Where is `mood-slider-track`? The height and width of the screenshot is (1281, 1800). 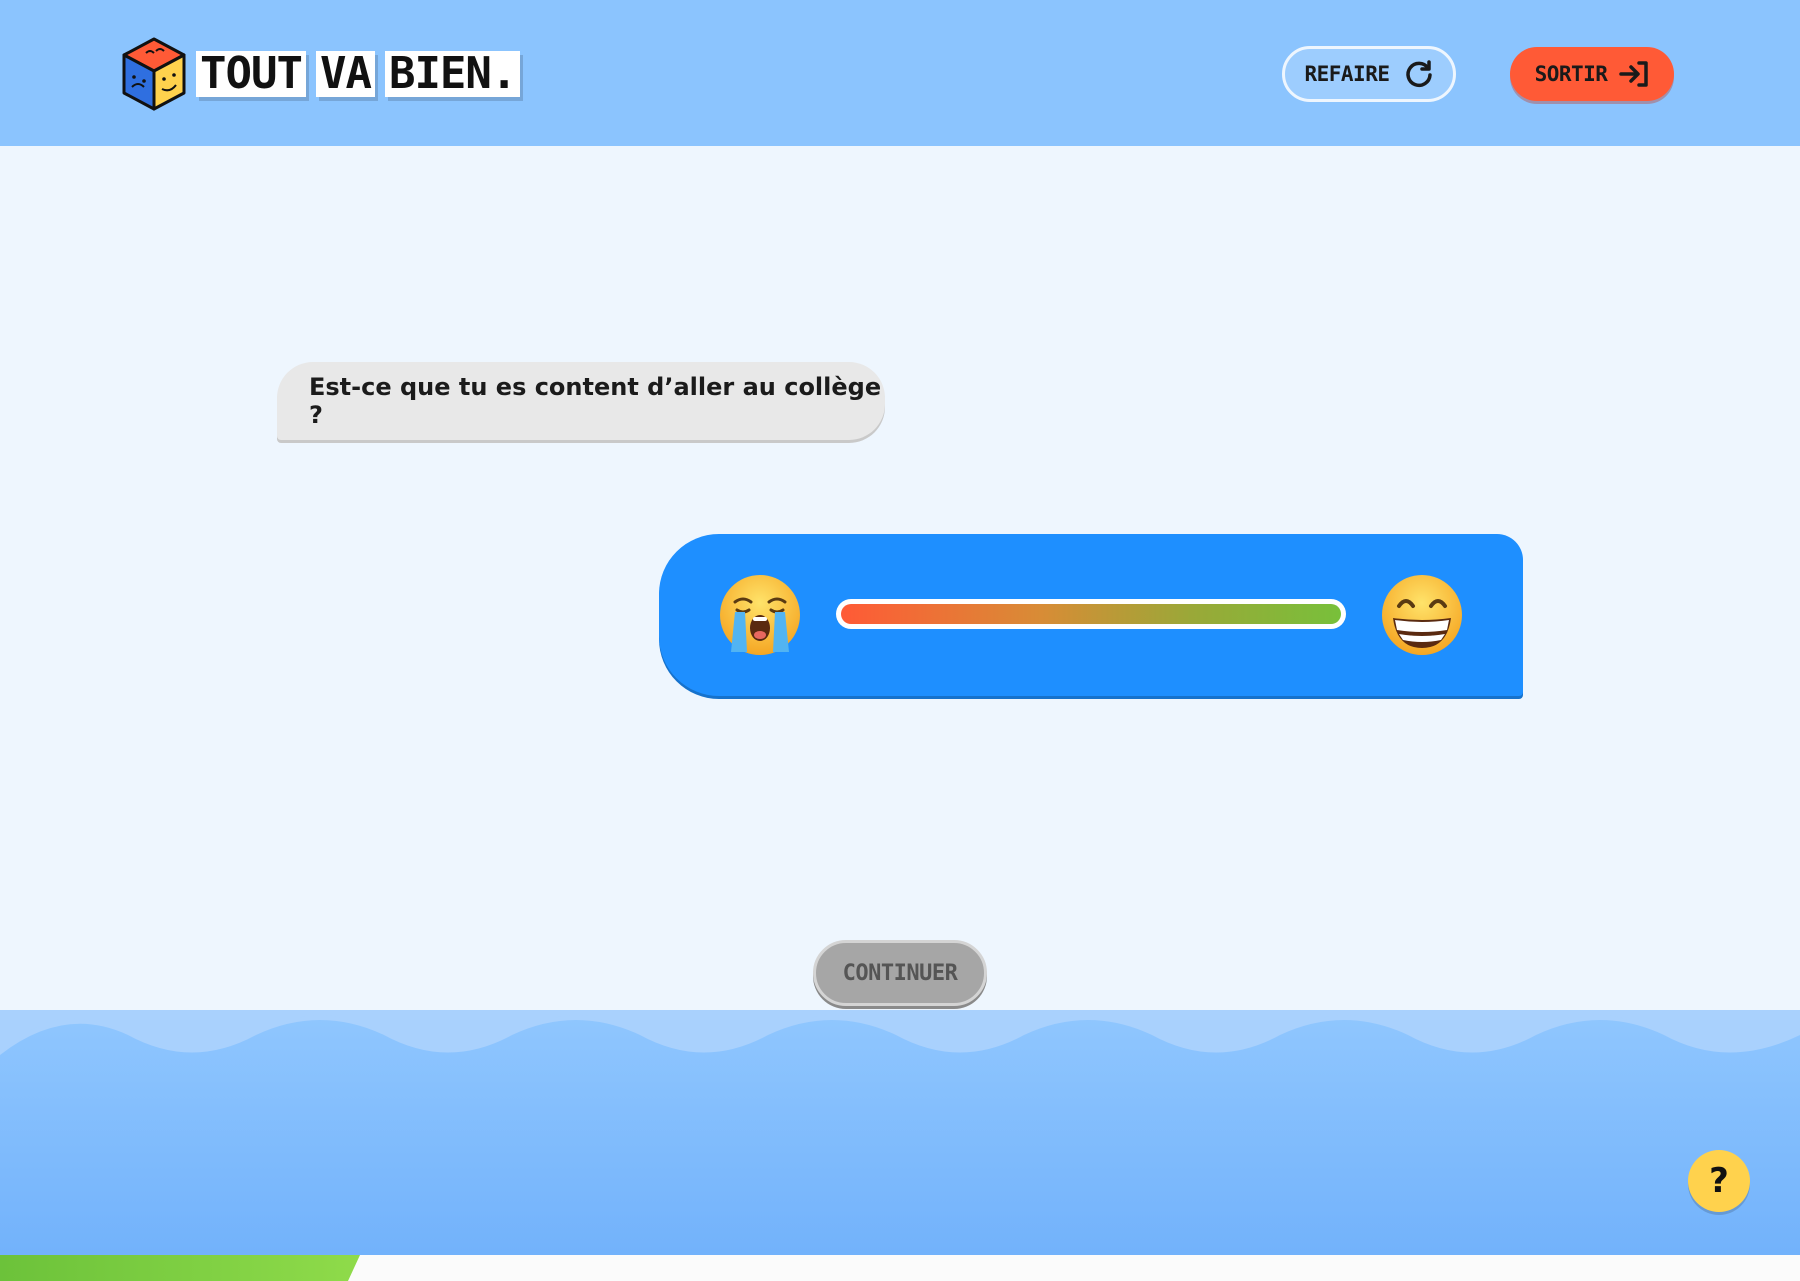 mood-slider-track is located at coordinates (1091, 614).